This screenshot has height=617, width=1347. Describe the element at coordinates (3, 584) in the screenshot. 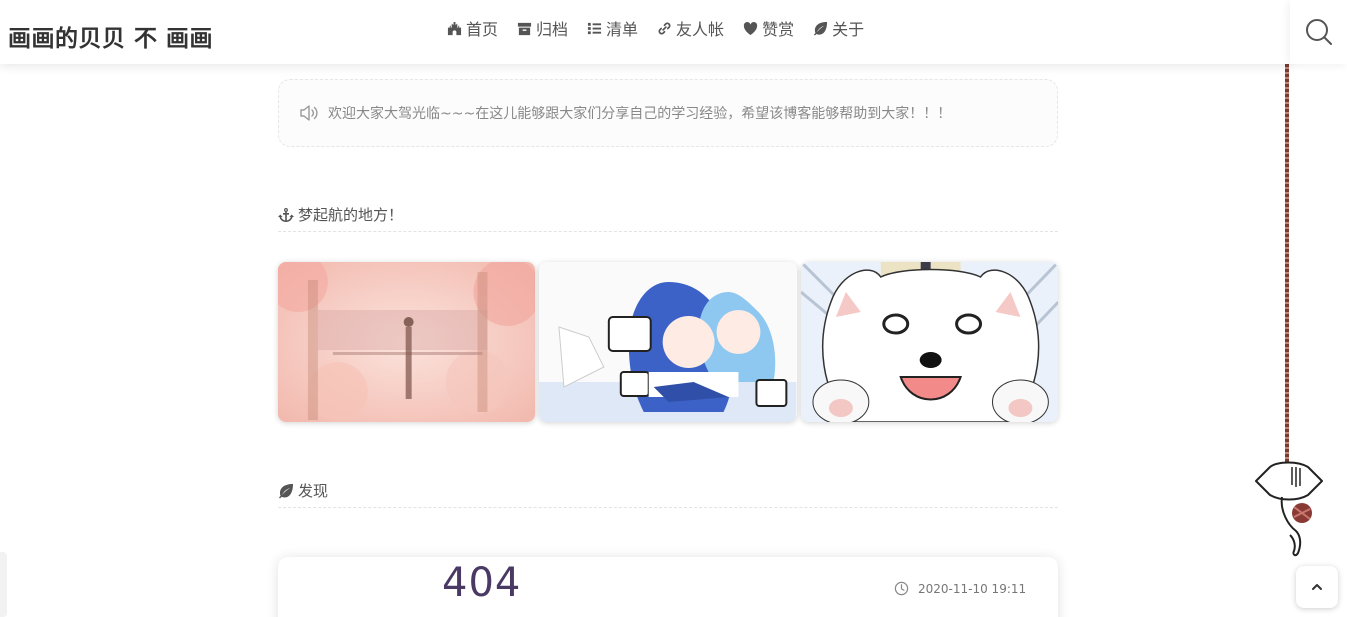

I see `side-drawer-handle` at that location.